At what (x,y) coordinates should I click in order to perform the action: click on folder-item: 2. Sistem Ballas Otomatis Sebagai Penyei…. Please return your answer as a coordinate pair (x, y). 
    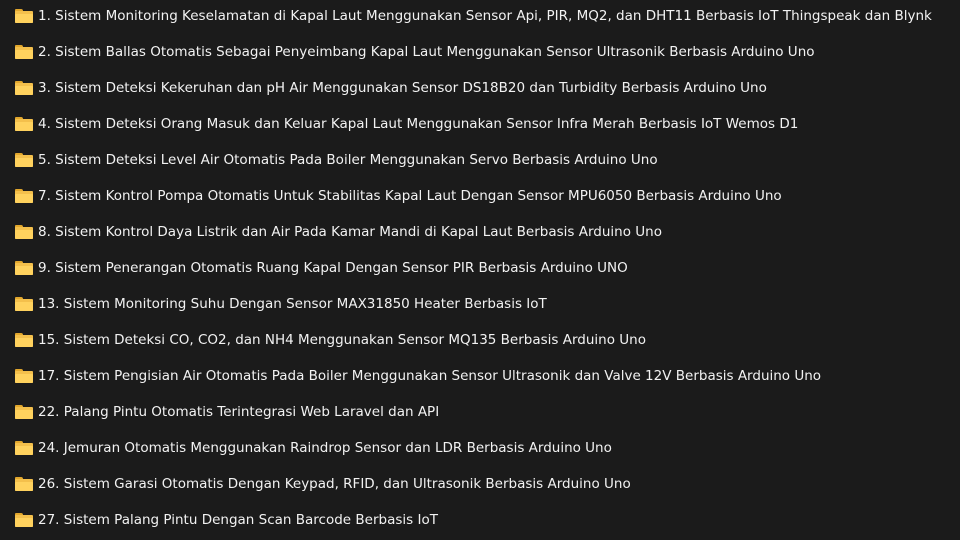
    Looking at the image, I should click on (480, 52).